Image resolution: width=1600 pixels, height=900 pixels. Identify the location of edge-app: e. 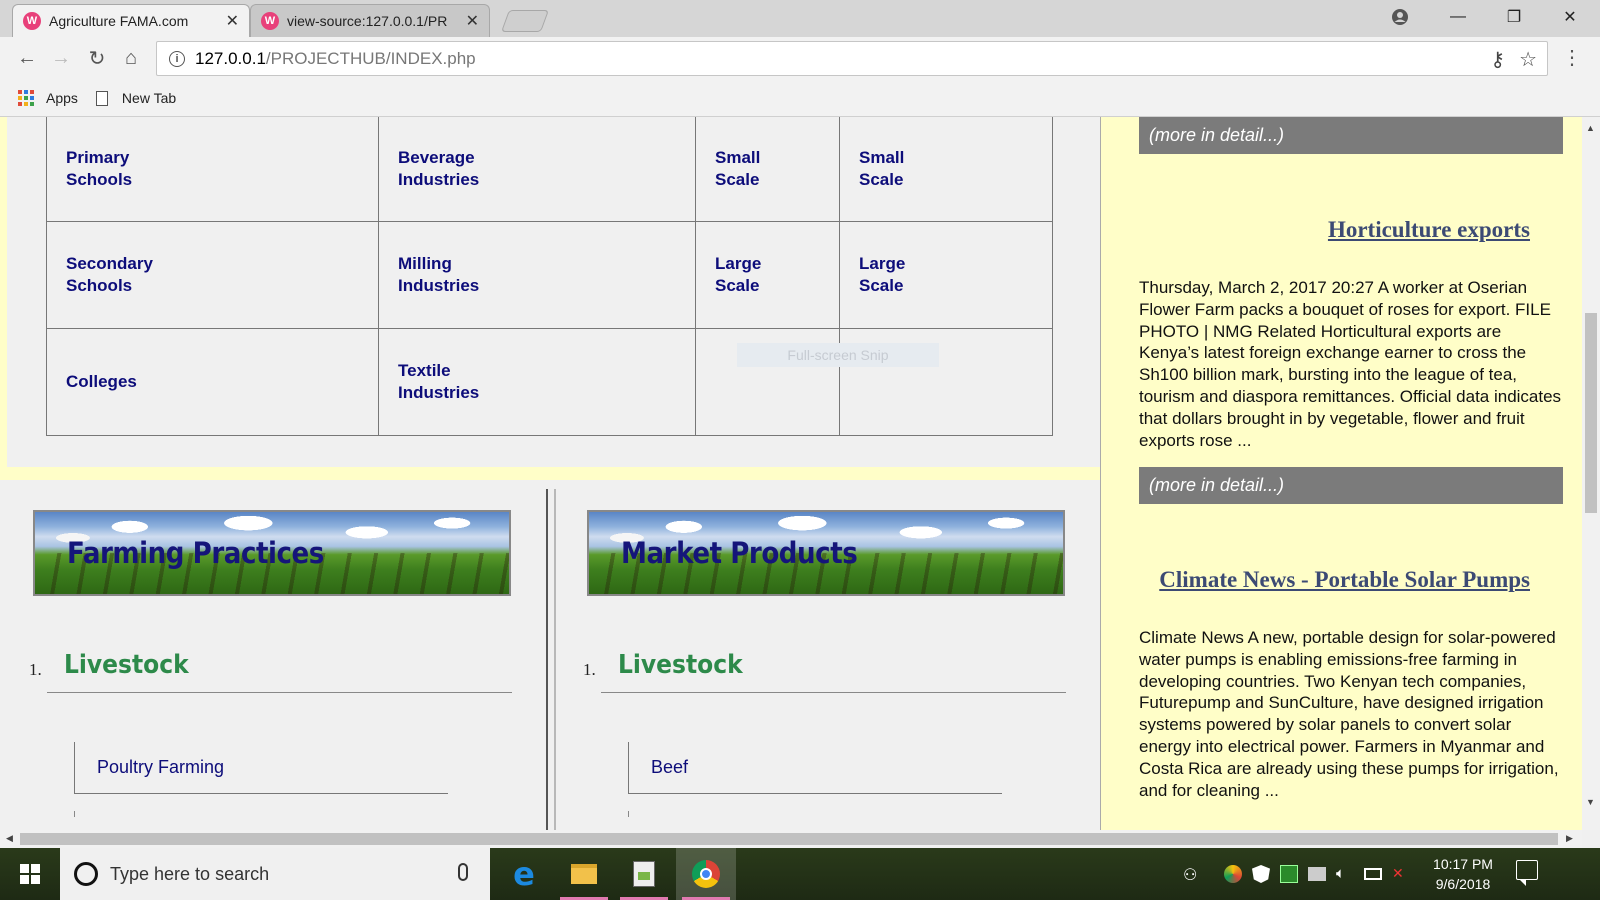
(524, 874).